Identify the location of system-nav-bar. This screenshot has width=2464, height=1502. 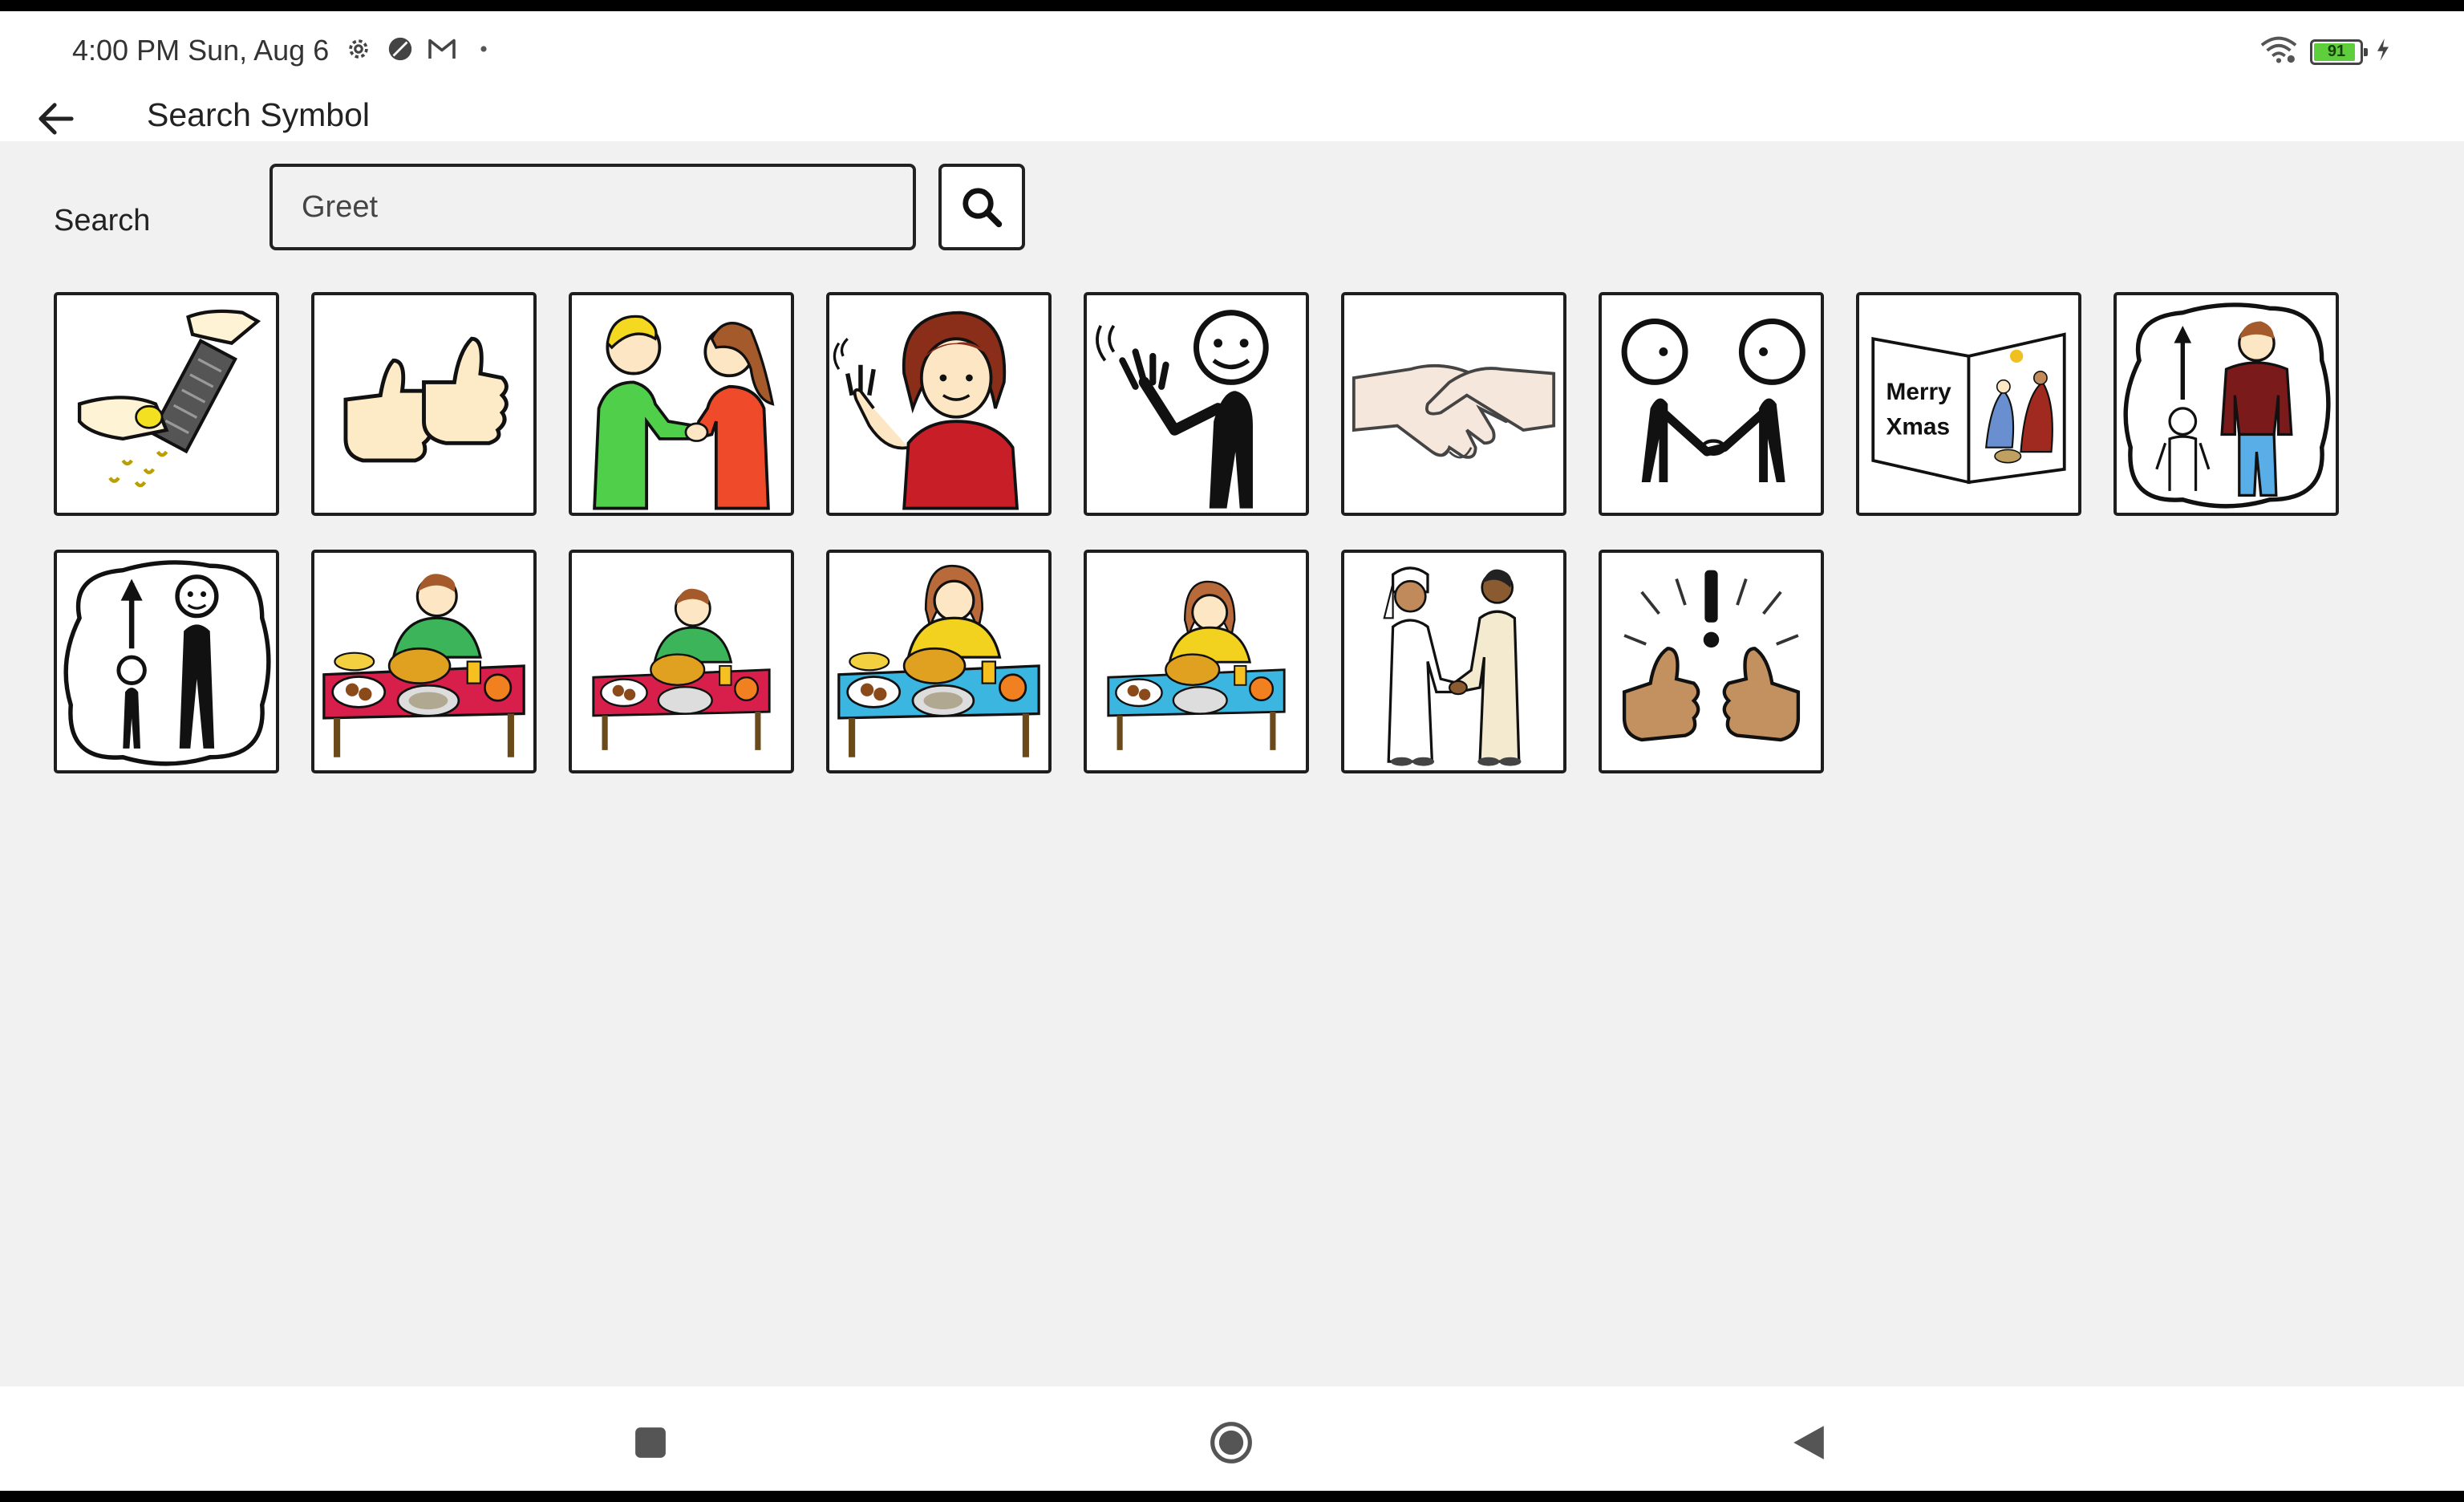
(1232, 1438).